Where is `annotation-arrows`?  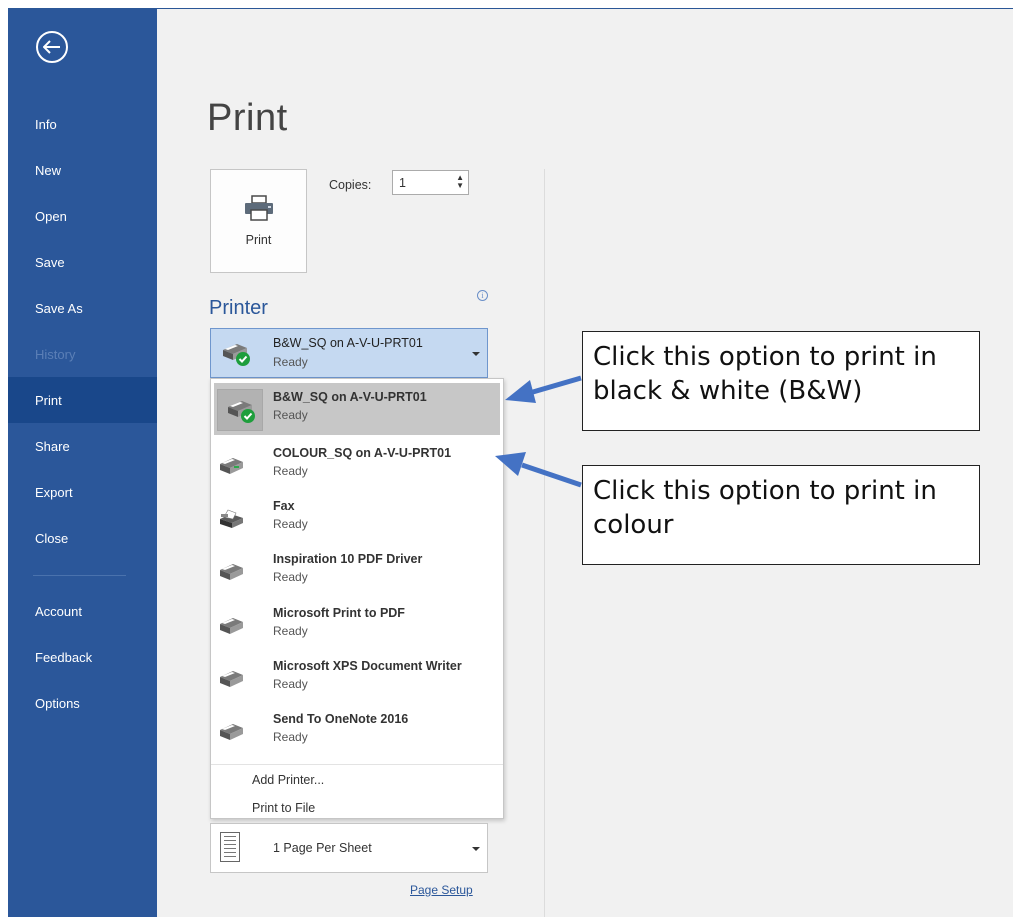 annotation-arrows is located at coordinates (538, 431).